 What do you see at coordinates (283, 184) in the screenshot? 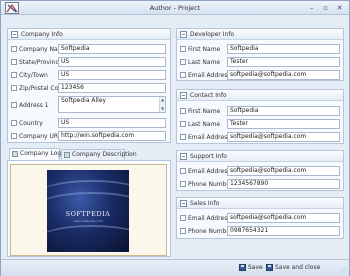
I see `support-phone-field: 1234567890` at bounding box center [283, 184].